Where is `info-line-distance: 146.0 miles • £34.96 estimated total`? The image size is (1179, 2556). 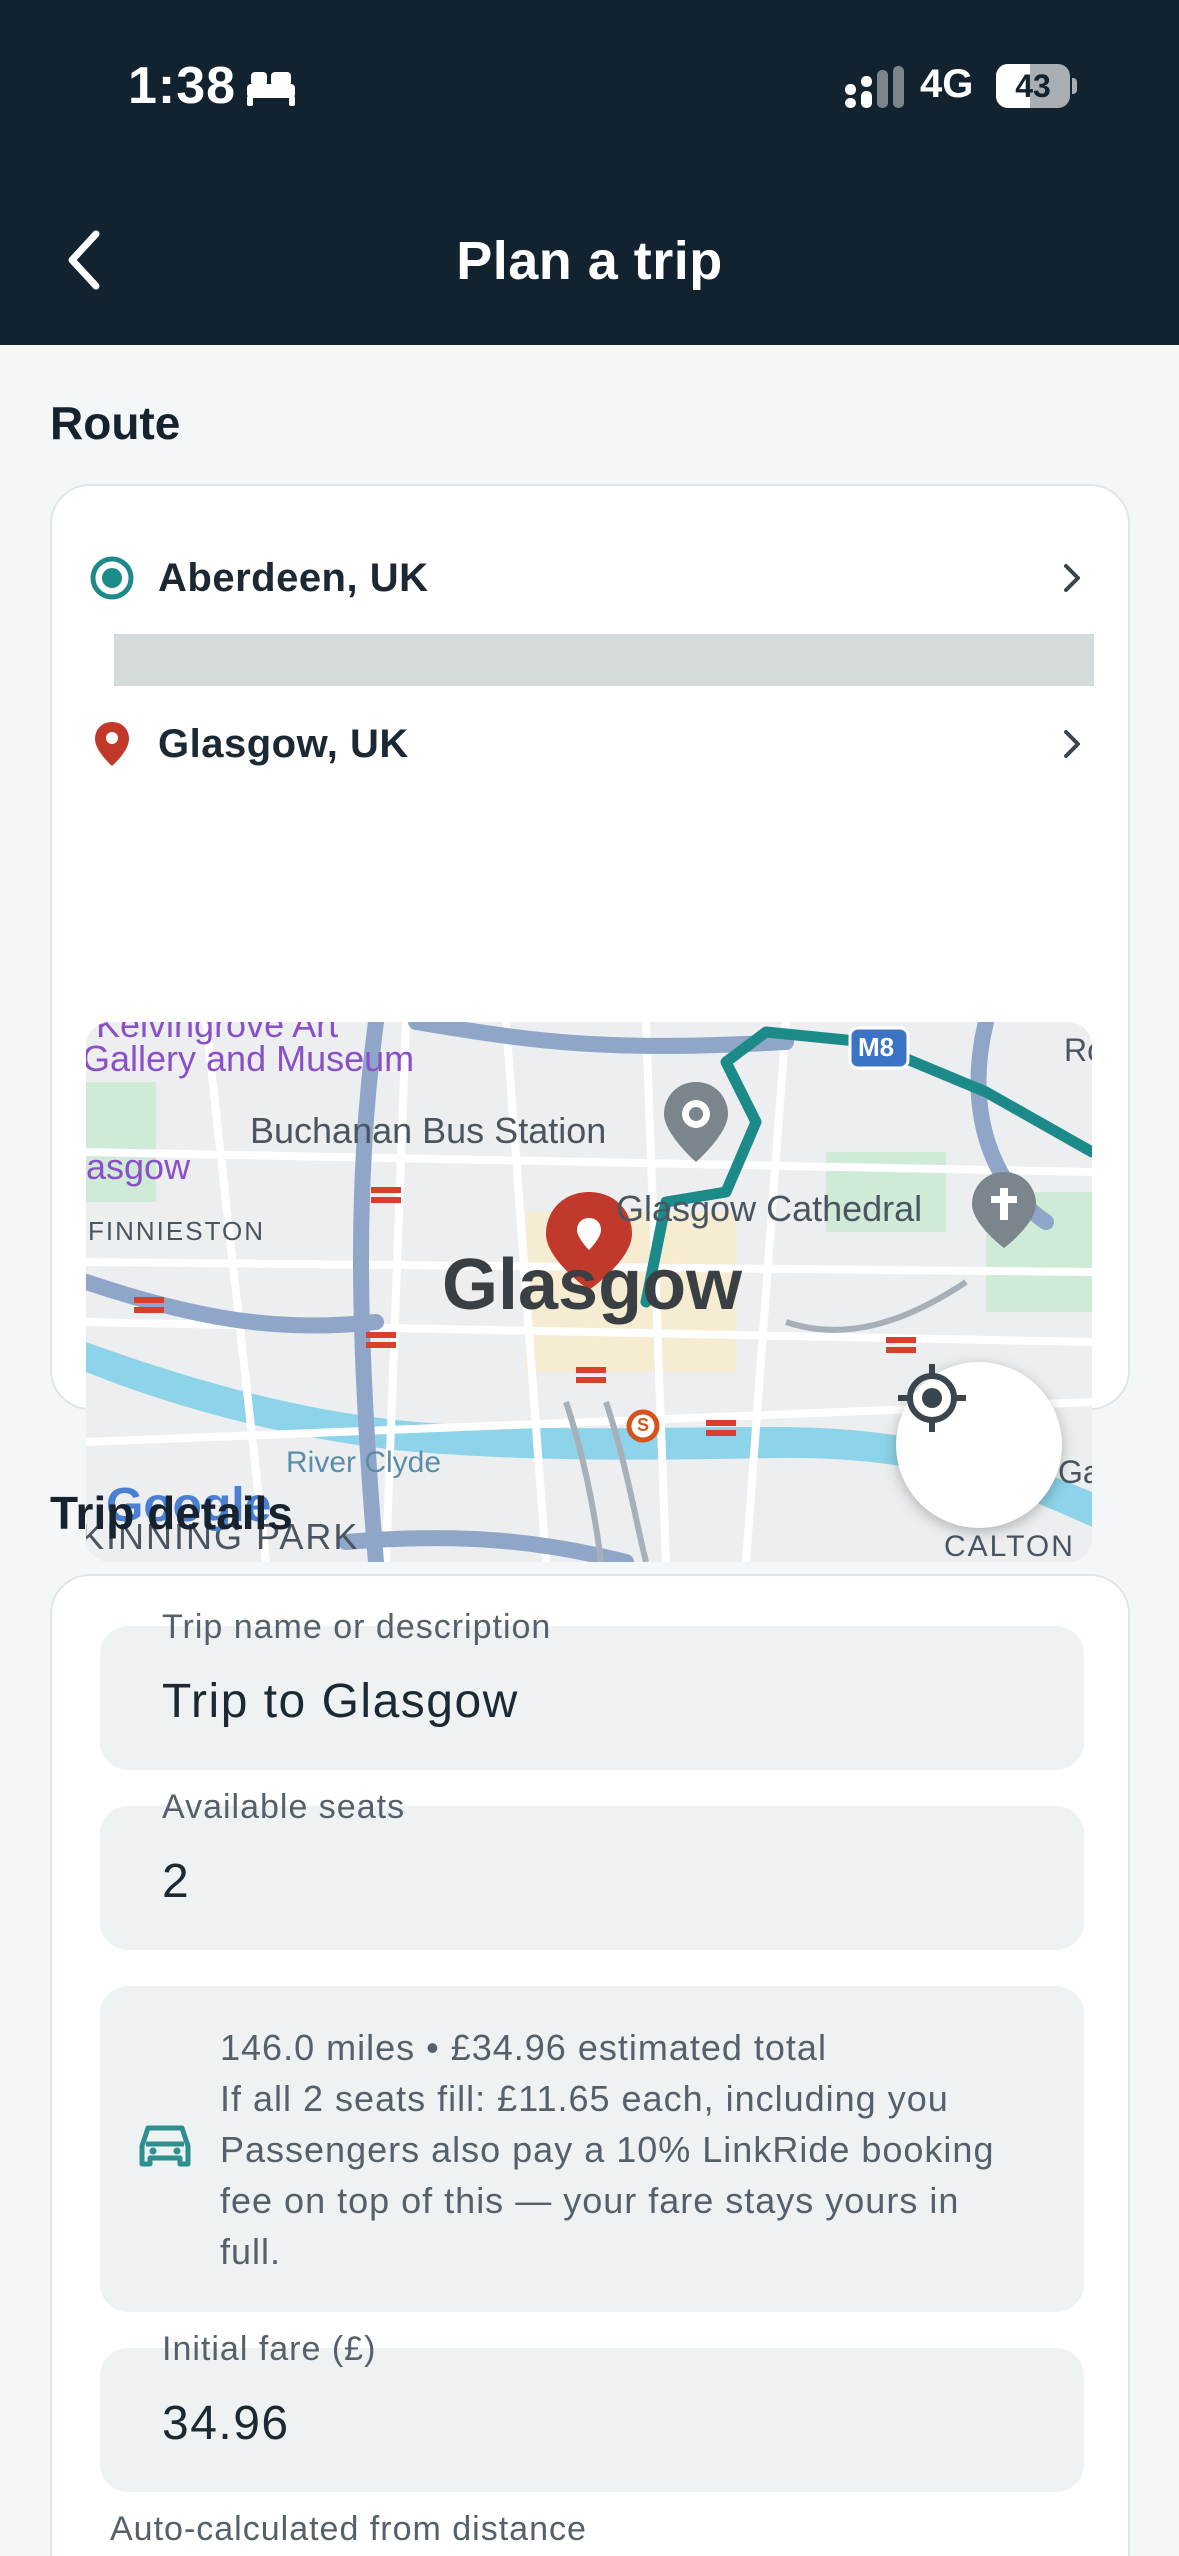
info-line-distance: 146.0 miles • £34.96 estimated total is located at coordinates (523, 2047).